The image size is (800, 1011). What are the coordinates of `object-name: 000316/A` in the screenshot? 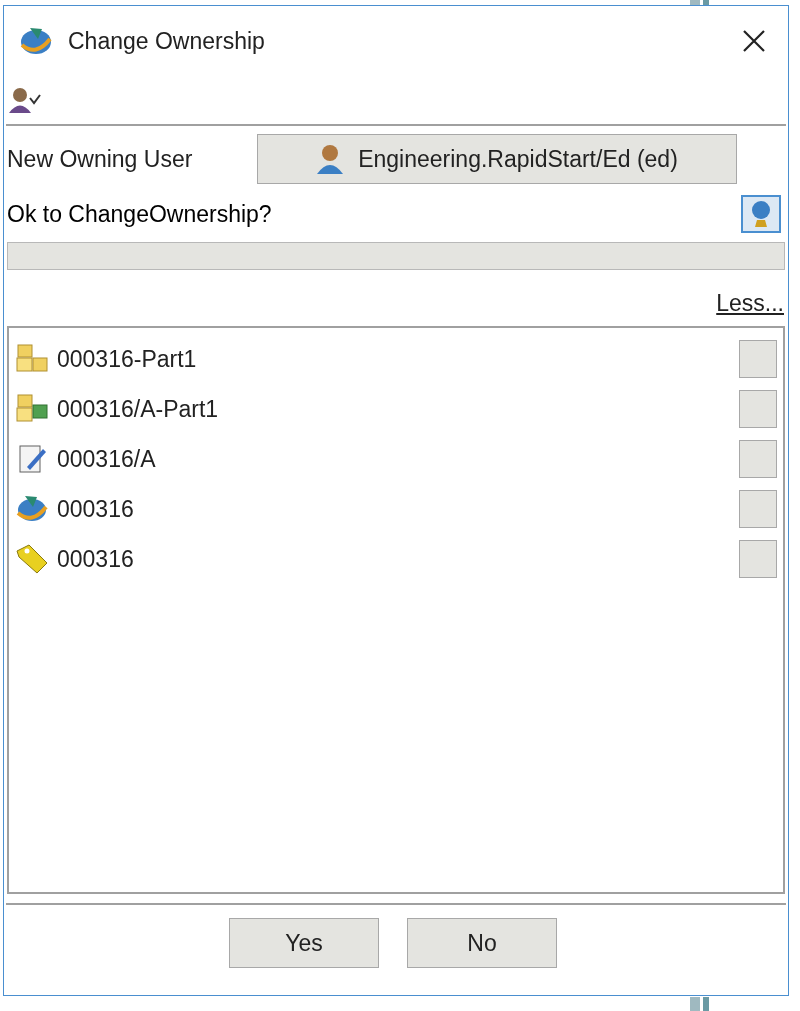 It's located at (395, 459).